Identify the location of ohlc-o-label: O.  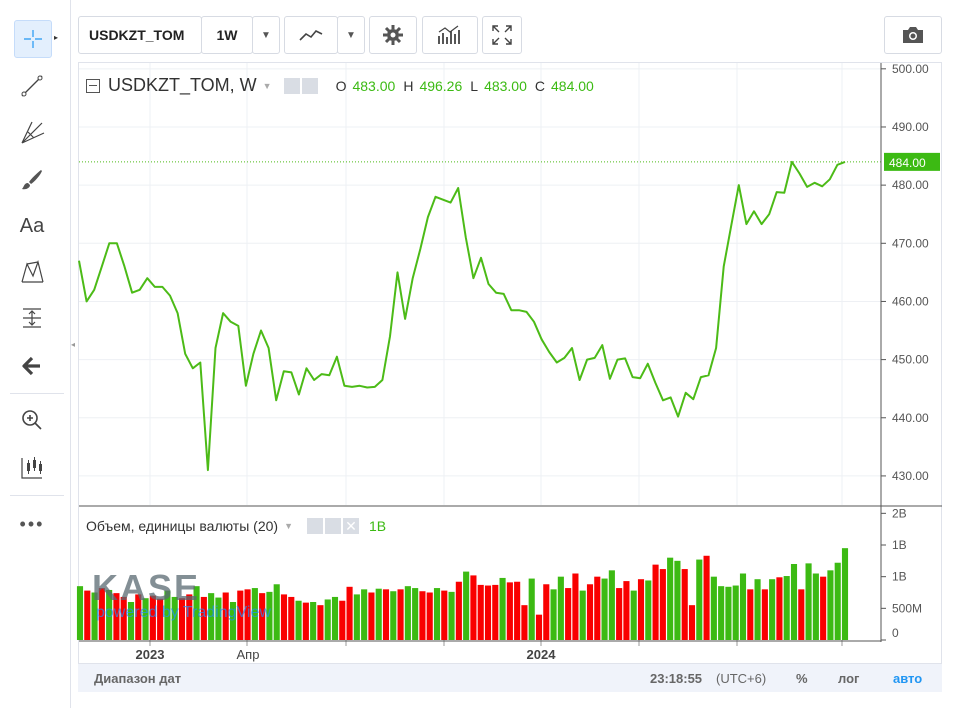
(341, 85).